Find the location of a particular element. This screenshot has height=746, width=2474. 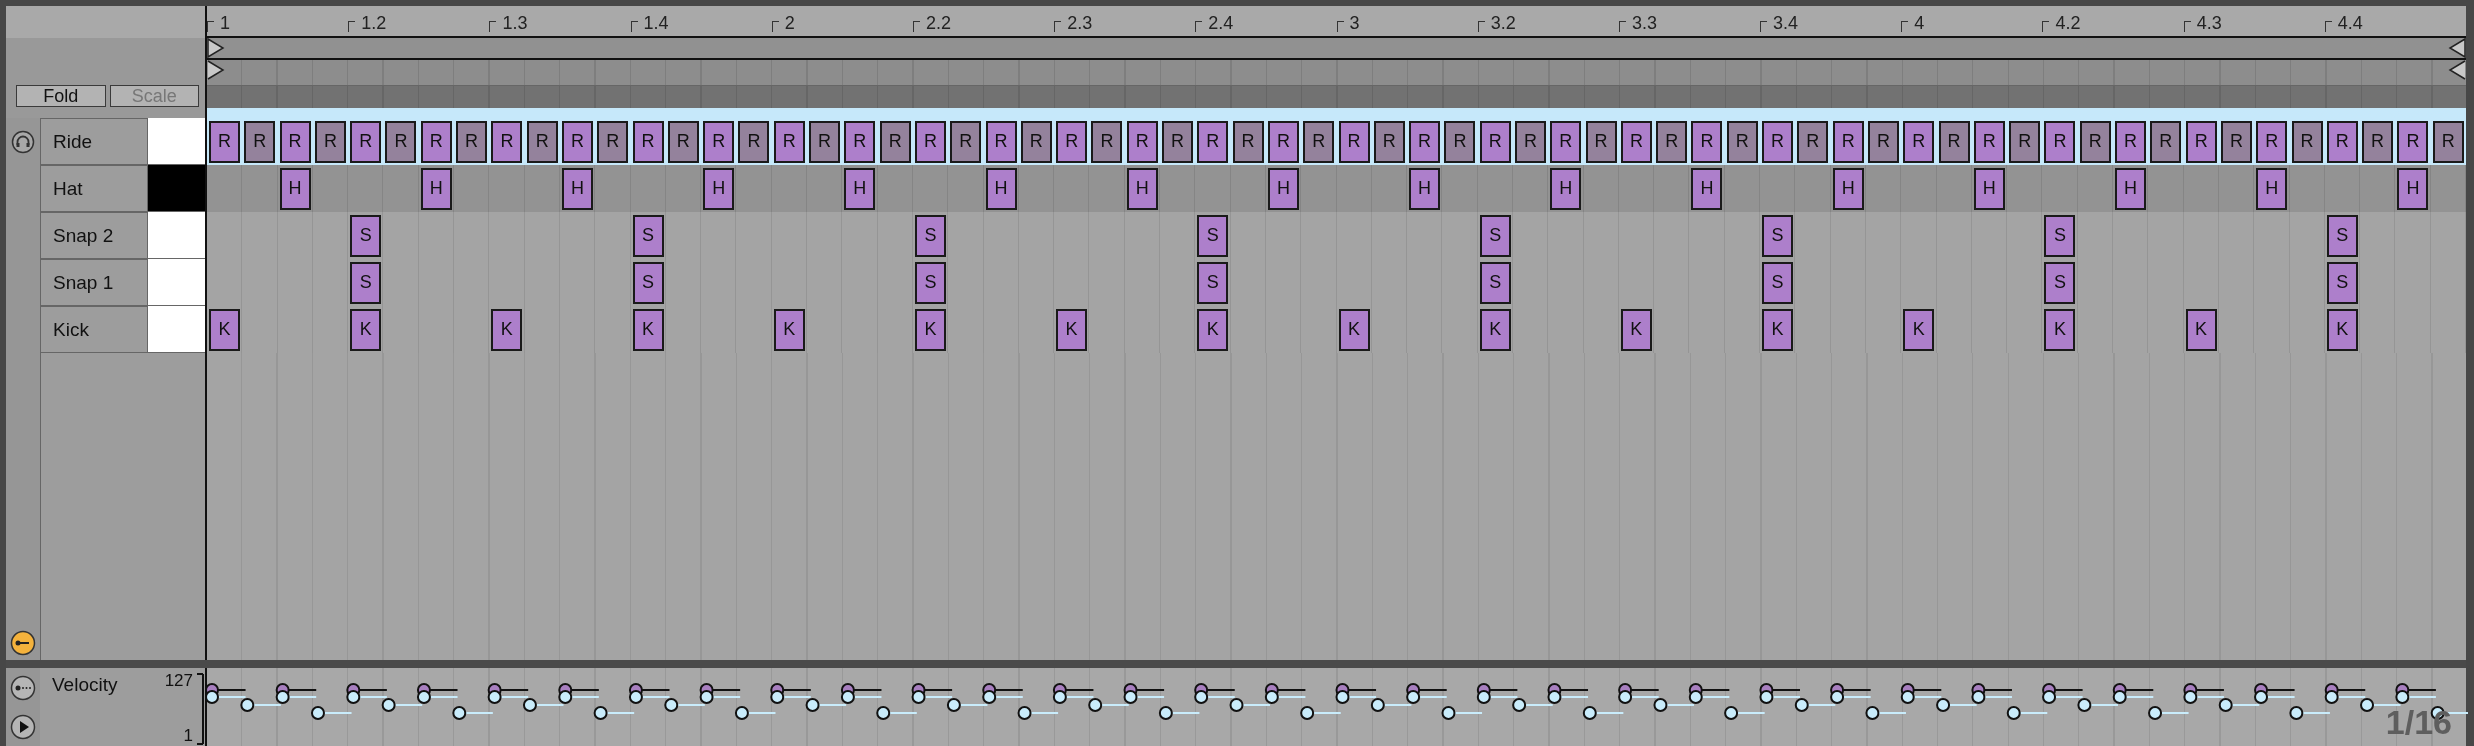

lane-name: Snap 2 is located at coordinates (94, 235).